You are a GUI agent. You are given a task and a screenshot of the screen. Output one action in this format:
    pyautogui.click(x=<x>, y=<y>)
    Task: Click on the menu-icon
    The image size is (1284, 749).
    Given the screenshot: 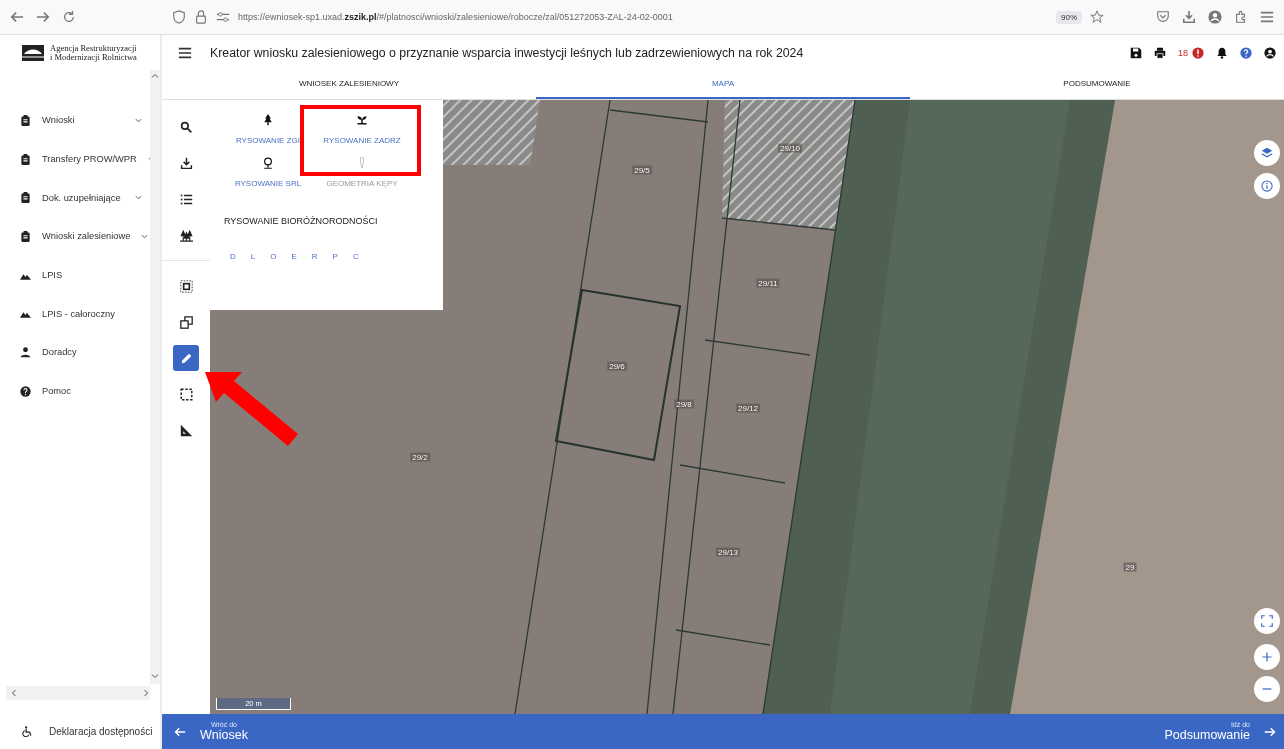 What is the action you would take?
    pyautogui.click(x=1267, y=17)
    